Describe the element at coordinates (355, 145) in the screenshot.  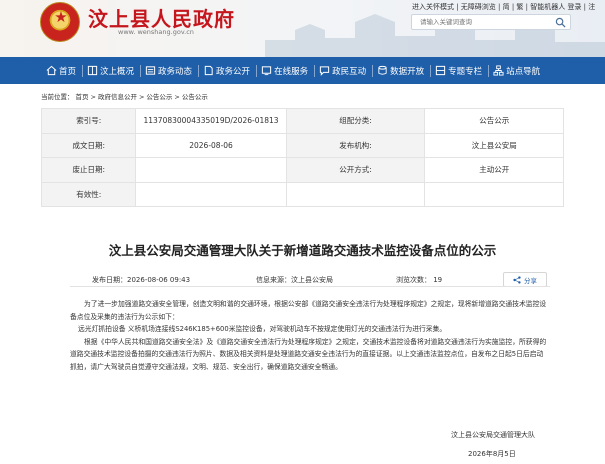
I see `issuer-label: 发布机构:` at that location.